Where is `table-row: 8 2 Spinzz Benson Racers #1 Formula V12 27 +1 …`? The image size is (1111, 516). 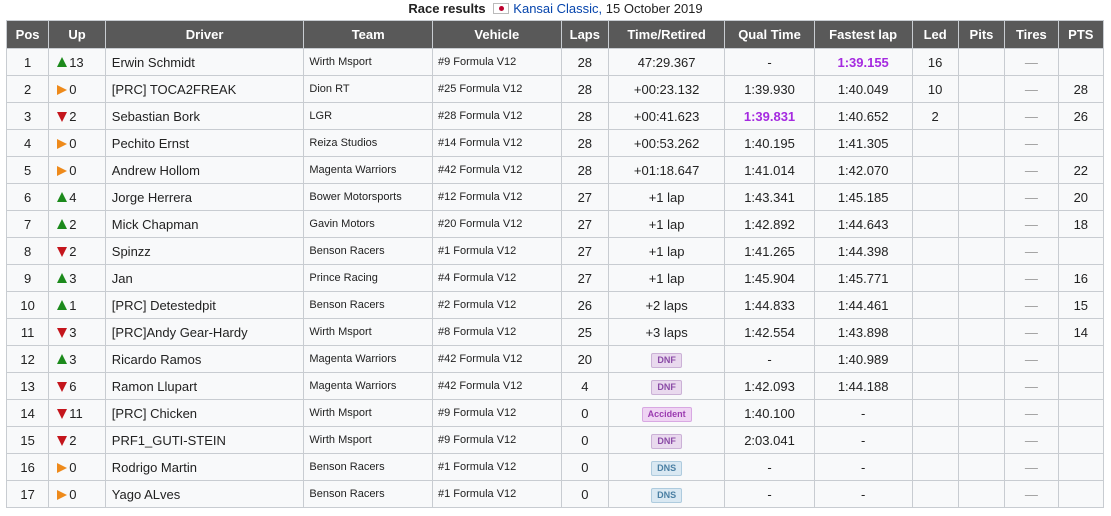
table-row: 8 2 Spinzz Benson Racers #1 Formula V12 27 +1 … is located at coordinates (555, 251).